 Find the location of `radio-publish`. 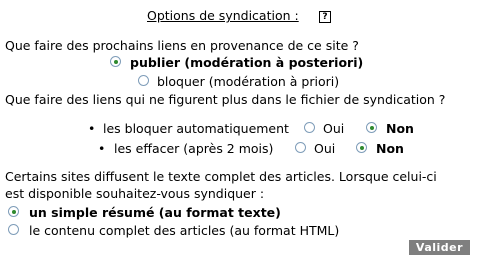

radio-publish is located at coordinates (115, 61).